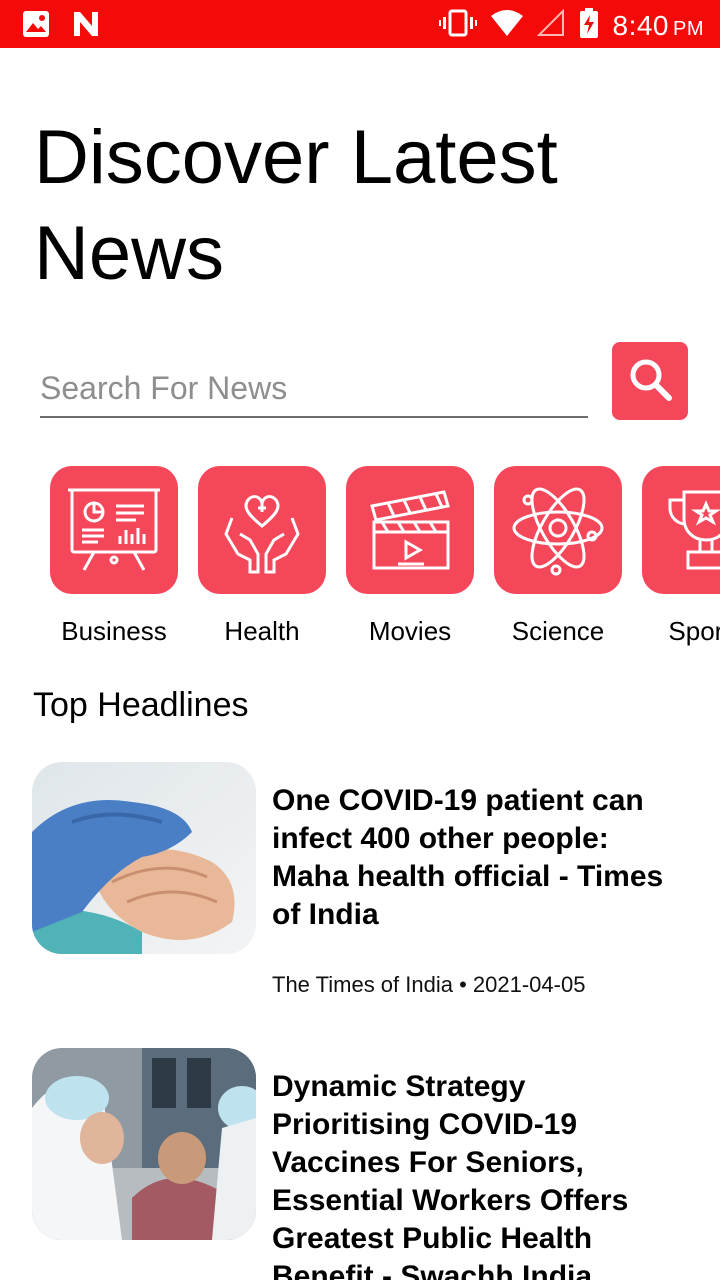 This screenshot has width=720, height=1280. I want to click on article-meta: The Times of India • 2021-04-05, so click(429, 984).